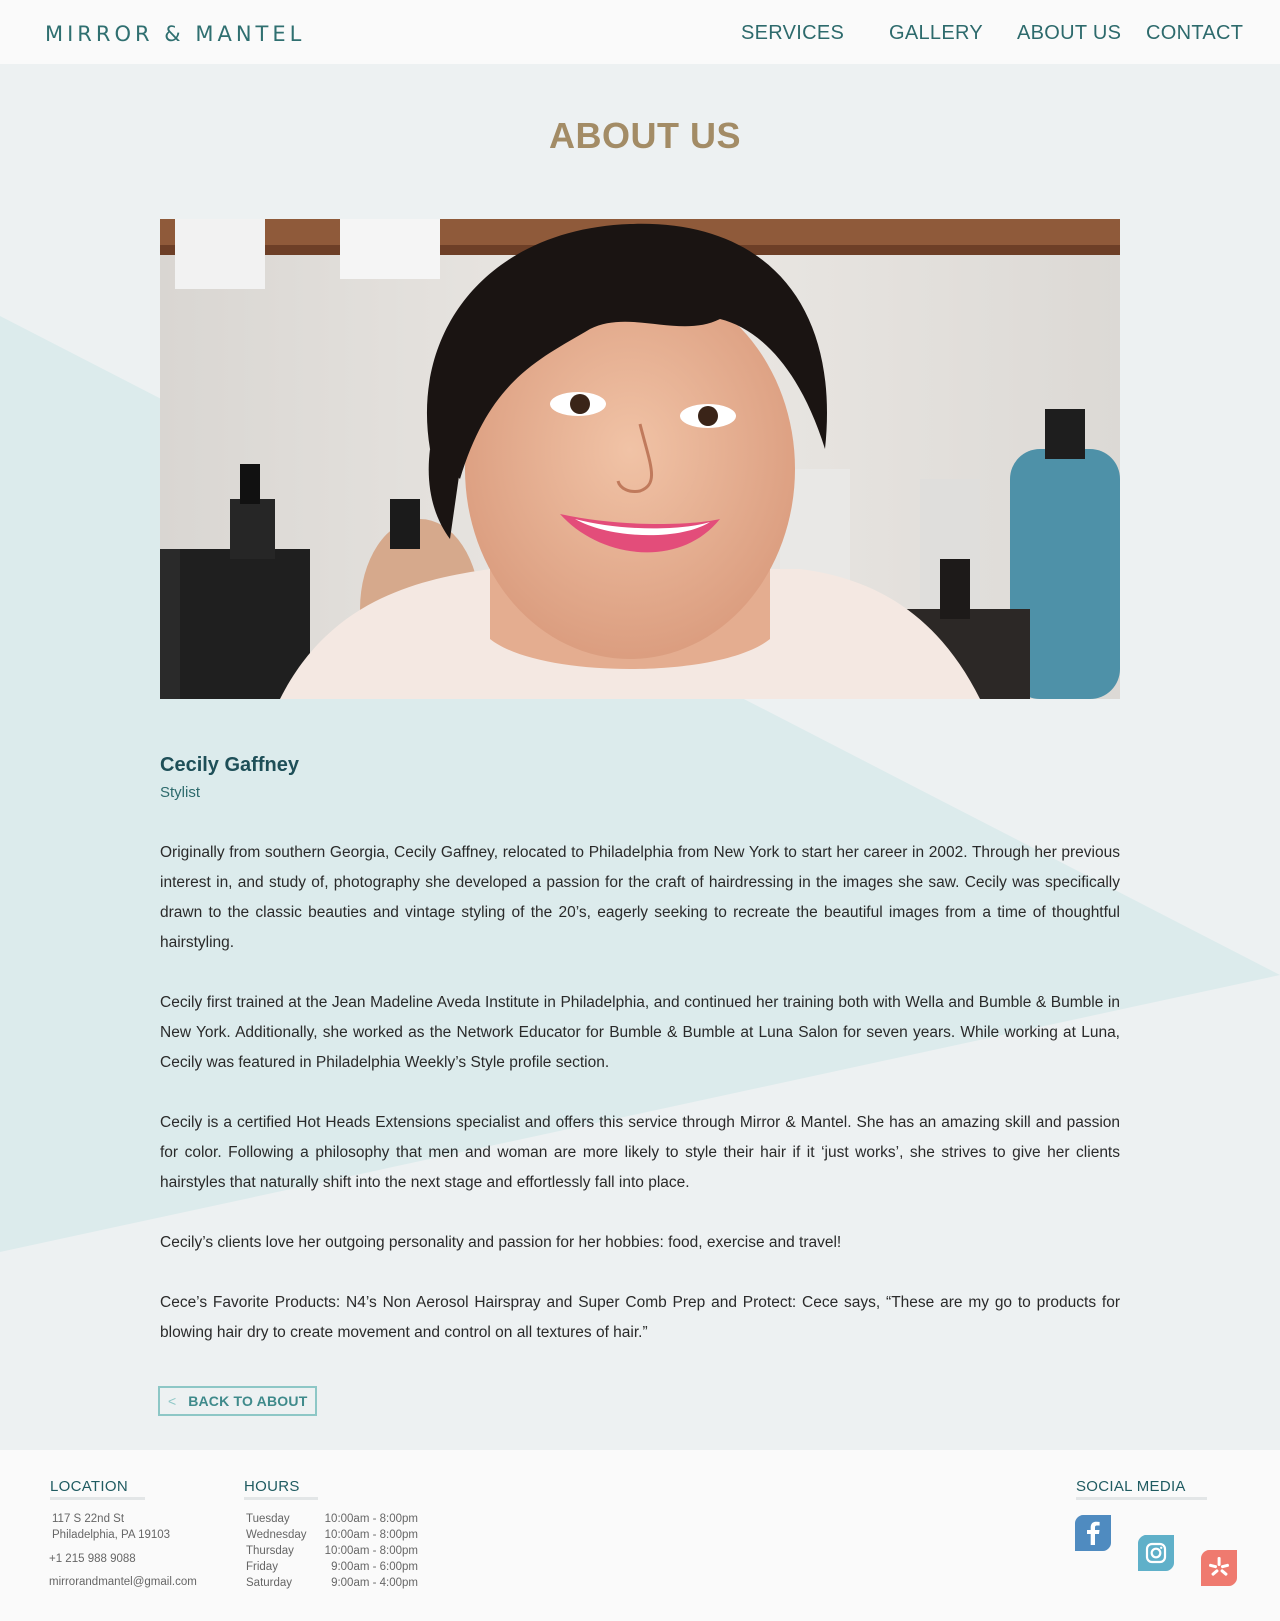 This screenshot has height=1621, width=1280. I want to click on social-media-heading: SOCIAL MEDIA, so click(1141, 1489).